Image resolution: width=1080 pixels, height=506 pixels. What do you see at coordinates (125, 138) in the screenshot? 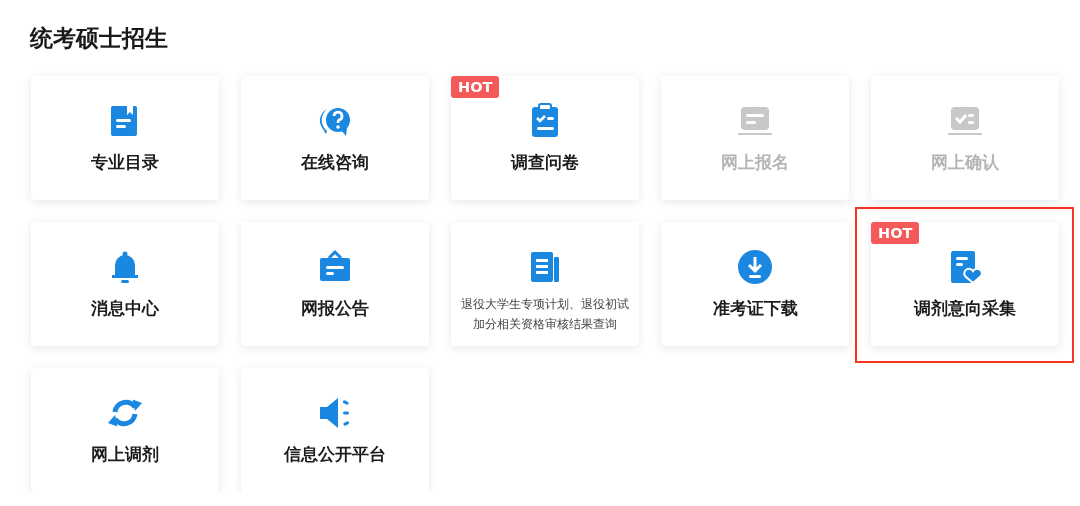
I see `menu-tile: 专业目录` at bounding box center [125, 138].